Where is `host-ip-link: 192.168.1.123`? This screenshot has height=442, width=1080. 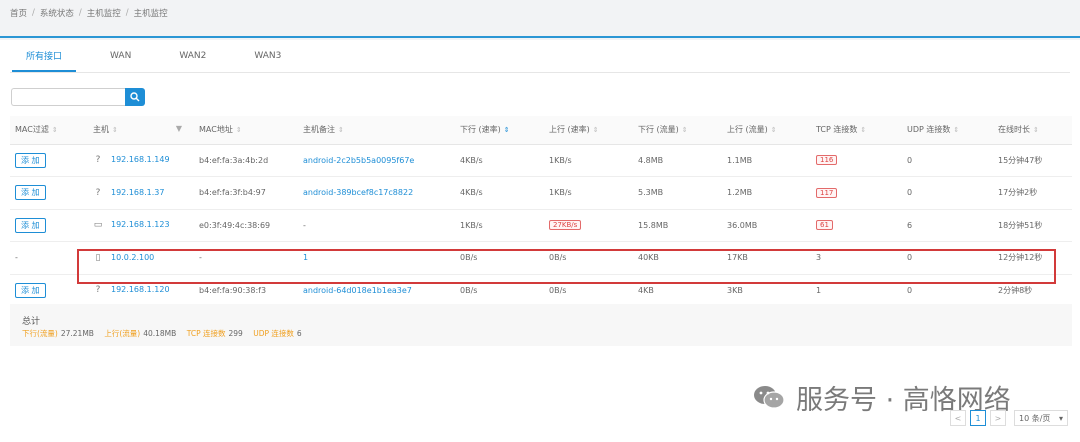
host-ip-link: 192.168.1.123 is located at coordinates (140, 224).